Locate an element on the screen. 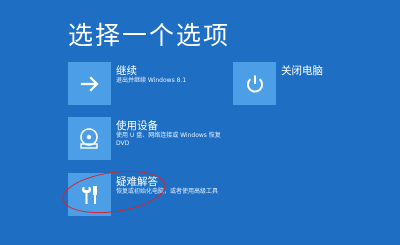  use-device-tile is located at coordinates (89, 138).